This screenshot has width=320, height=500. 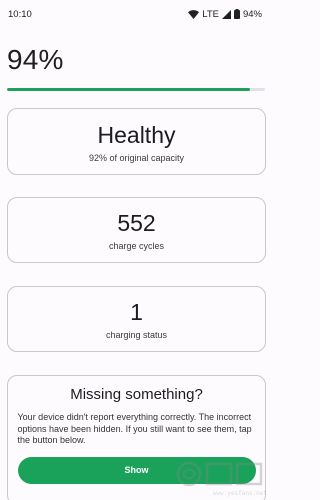 I want to click on status-bar: 10:10 LTE 94%, so click(x=135, y=14).